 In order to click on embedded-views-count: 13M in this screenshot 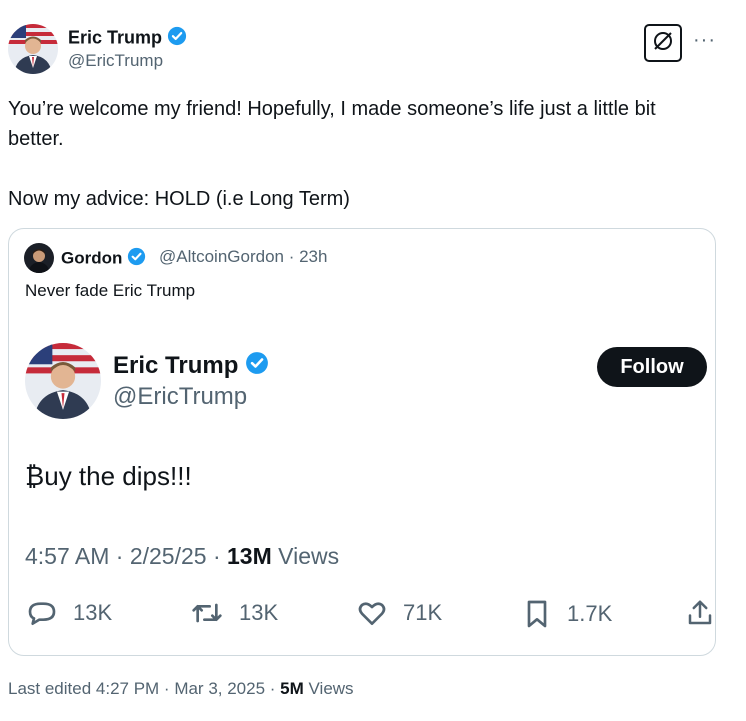, I will do `click(249, 556)`.